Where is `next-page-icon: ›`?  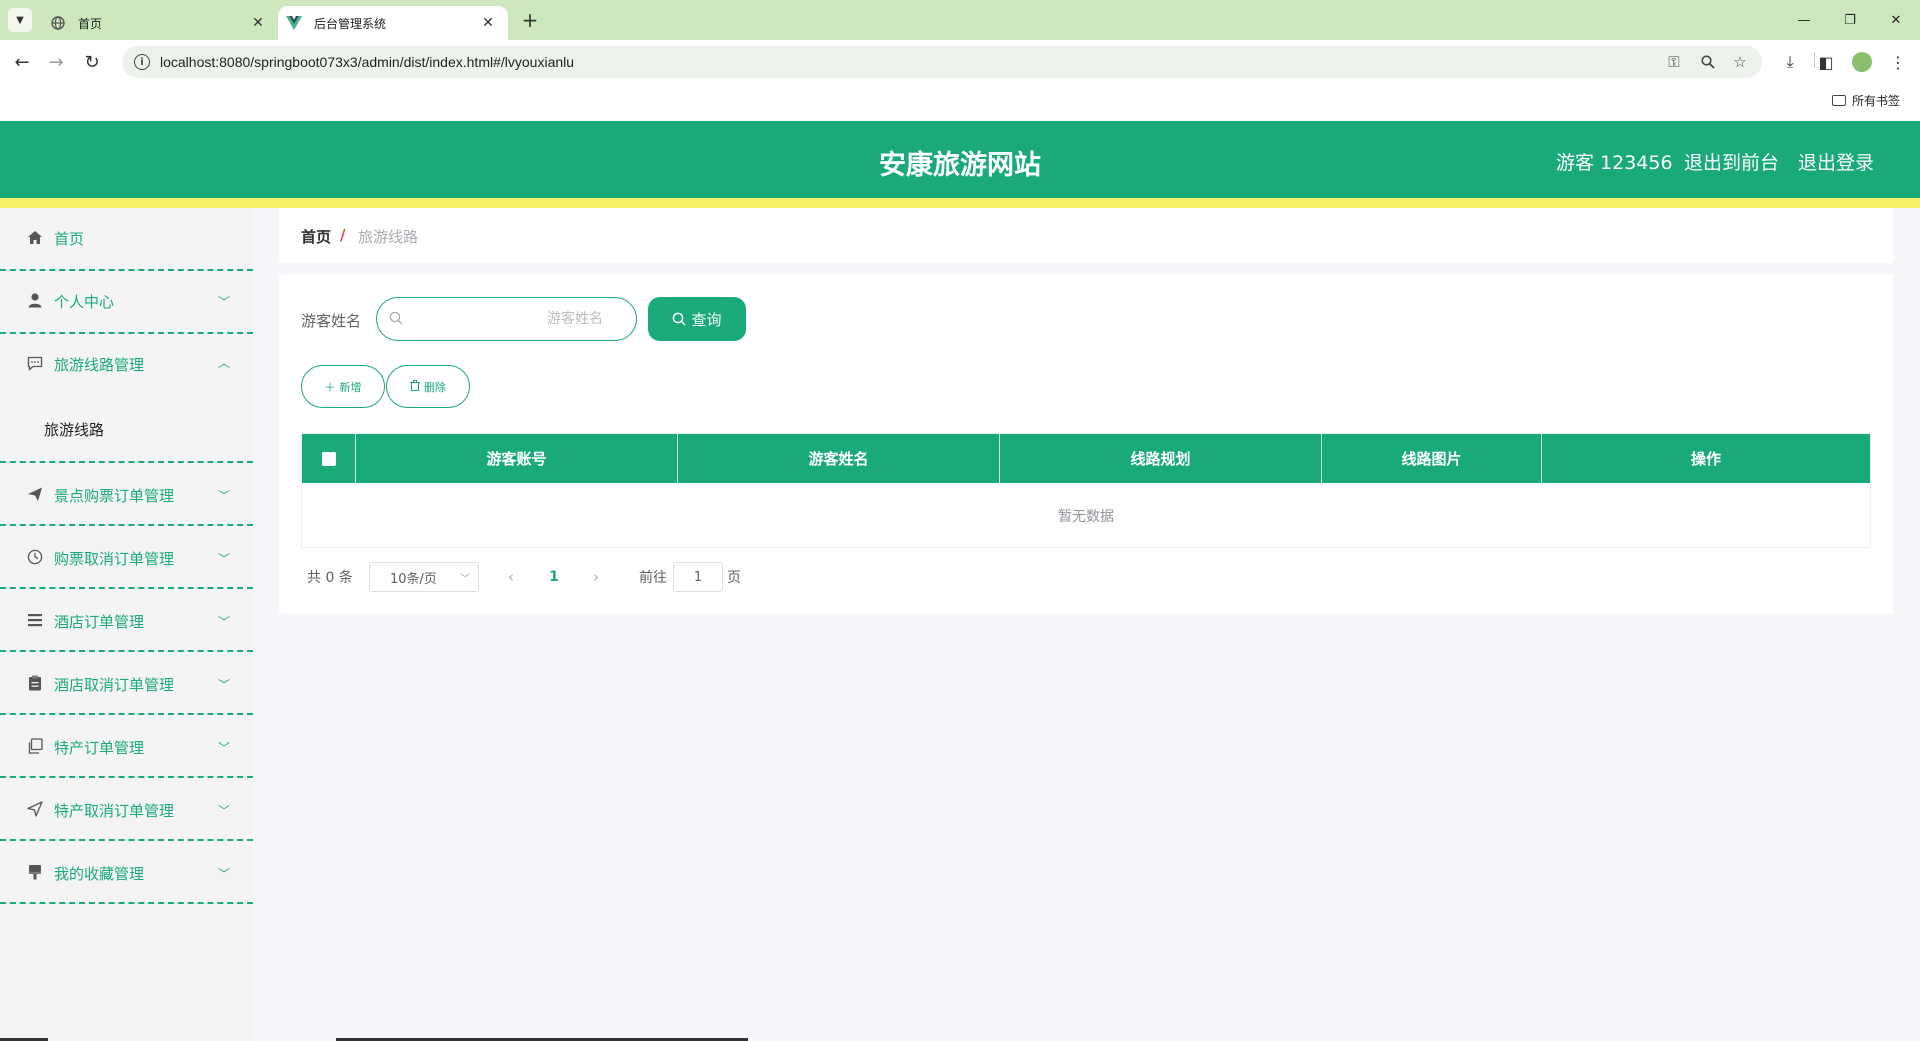 next-page-icon: › is located at coordinates (596, 577).